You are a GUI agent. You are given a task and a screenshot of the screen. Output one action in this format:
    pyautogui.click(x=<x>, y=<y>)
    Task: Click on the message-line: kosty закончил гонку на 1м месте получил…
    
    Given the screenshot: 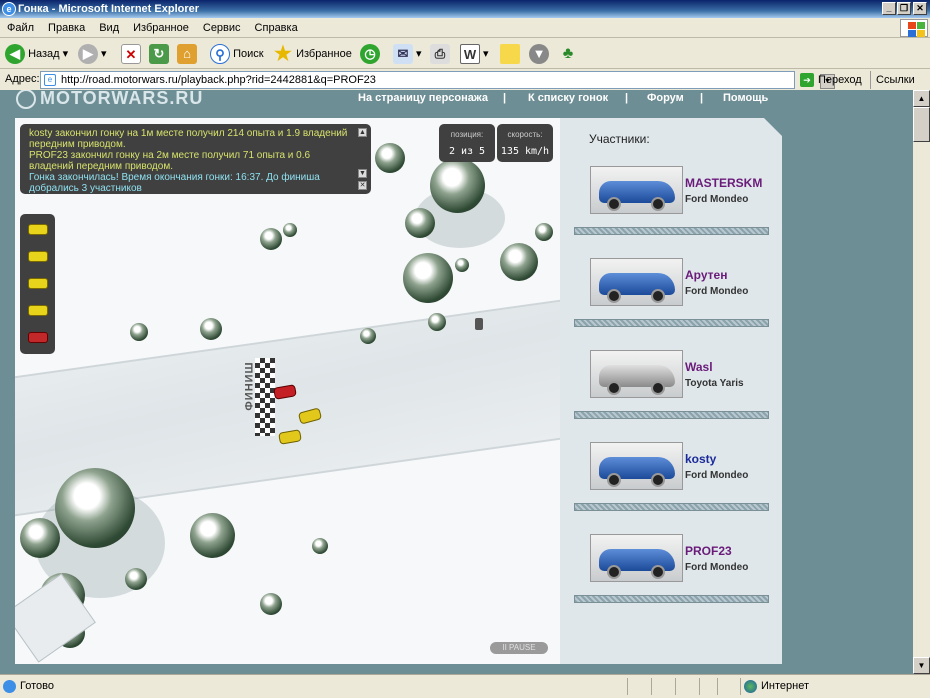 What is the action you would take?
    pyautogui.click(x=188, y=139)
    